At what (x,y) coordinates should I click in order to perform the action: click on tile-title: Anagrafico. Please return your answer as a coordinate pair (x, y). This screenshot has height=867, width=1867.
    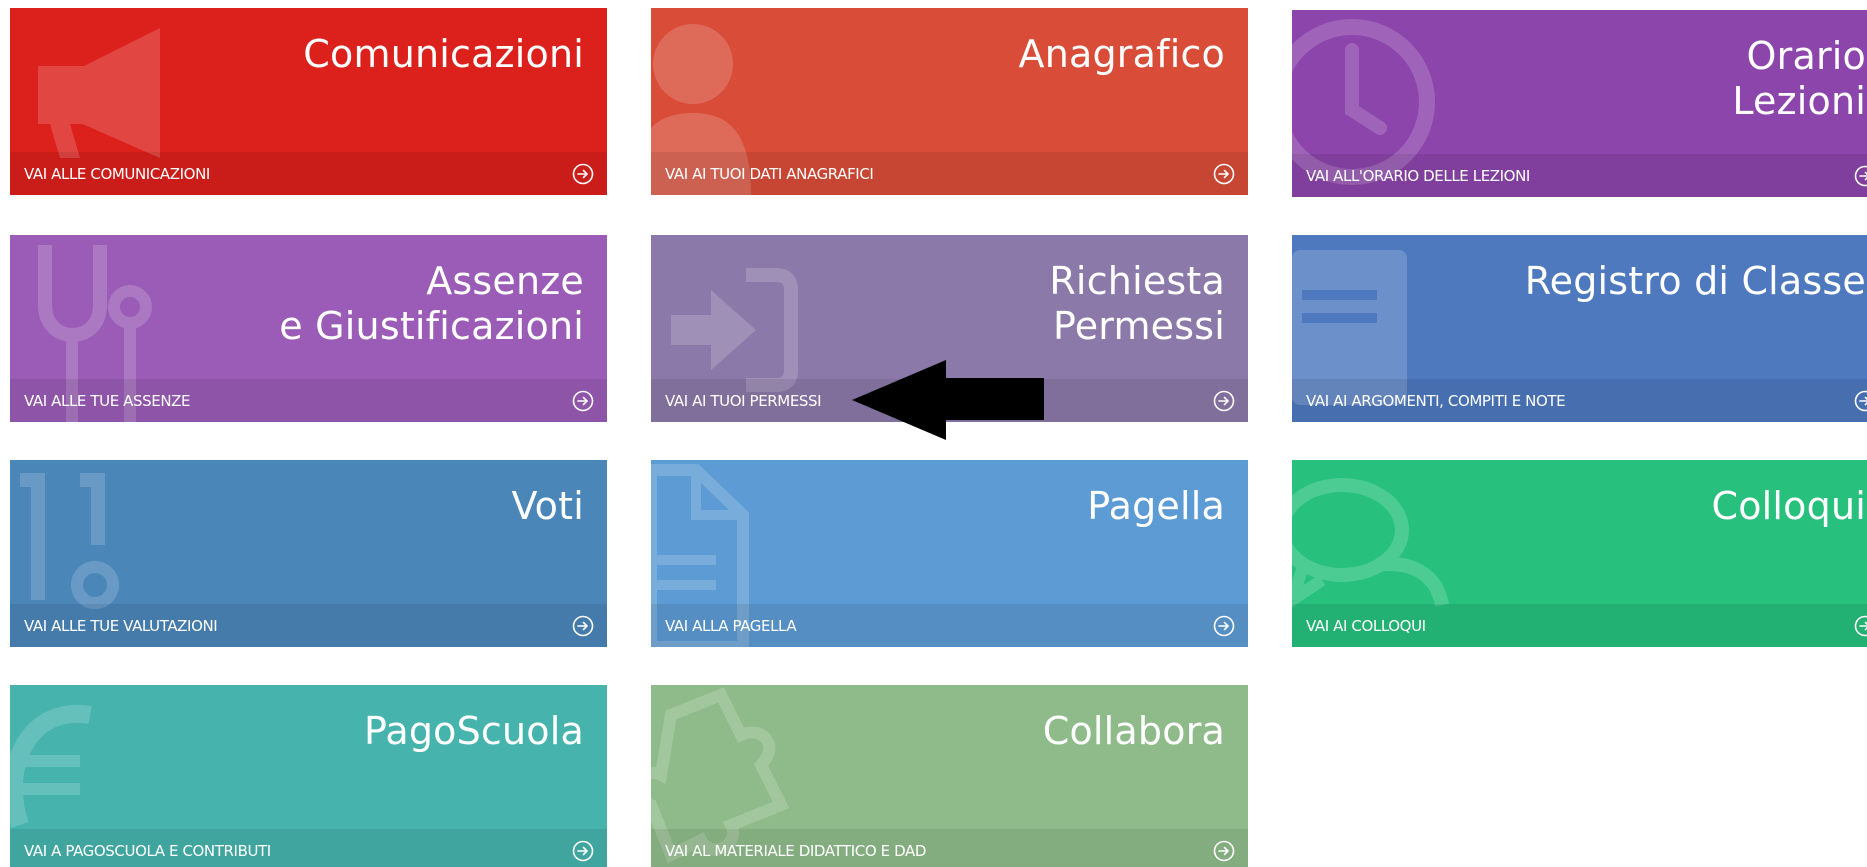
    Looking at the image, I should click on (1121, 54).